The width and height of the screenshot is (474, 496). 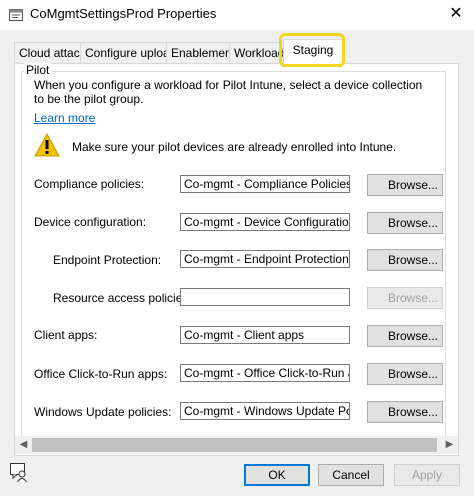 What do you see at coordinates (19, 472) in the screenshot?
I see `user-chat-icon` at bounding box center [19, 472].